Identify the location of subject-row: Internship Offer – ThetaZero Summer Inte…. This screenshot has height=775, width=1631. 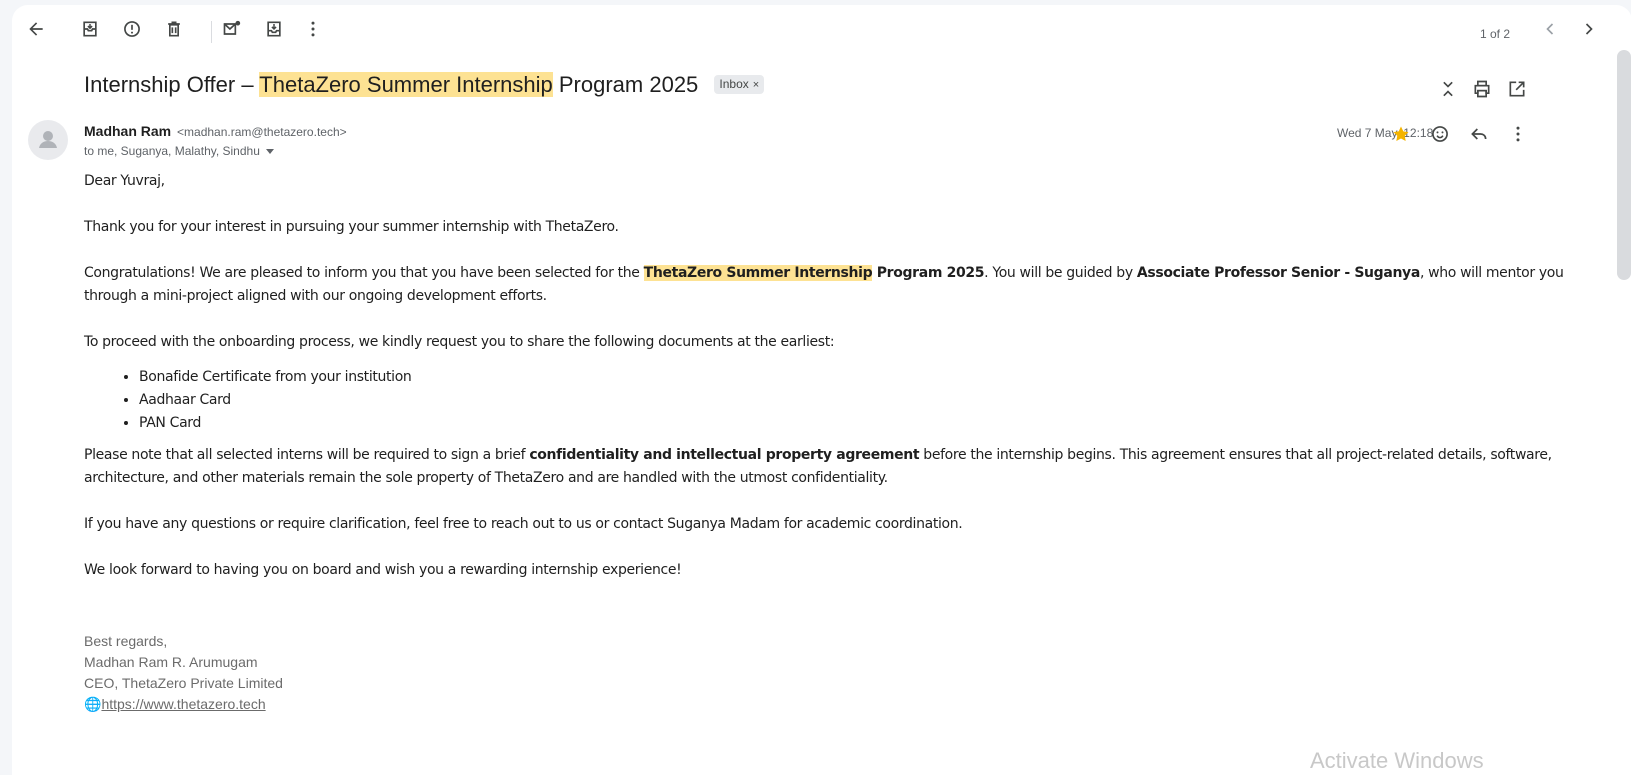
(857, 91).